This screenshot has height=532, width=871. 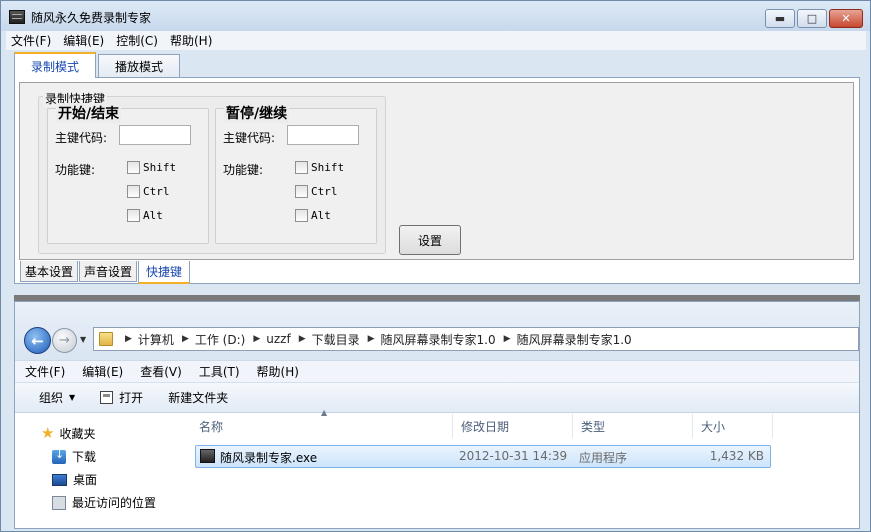 I want to click on start-stop-key-input, so click(x=155, y=135).